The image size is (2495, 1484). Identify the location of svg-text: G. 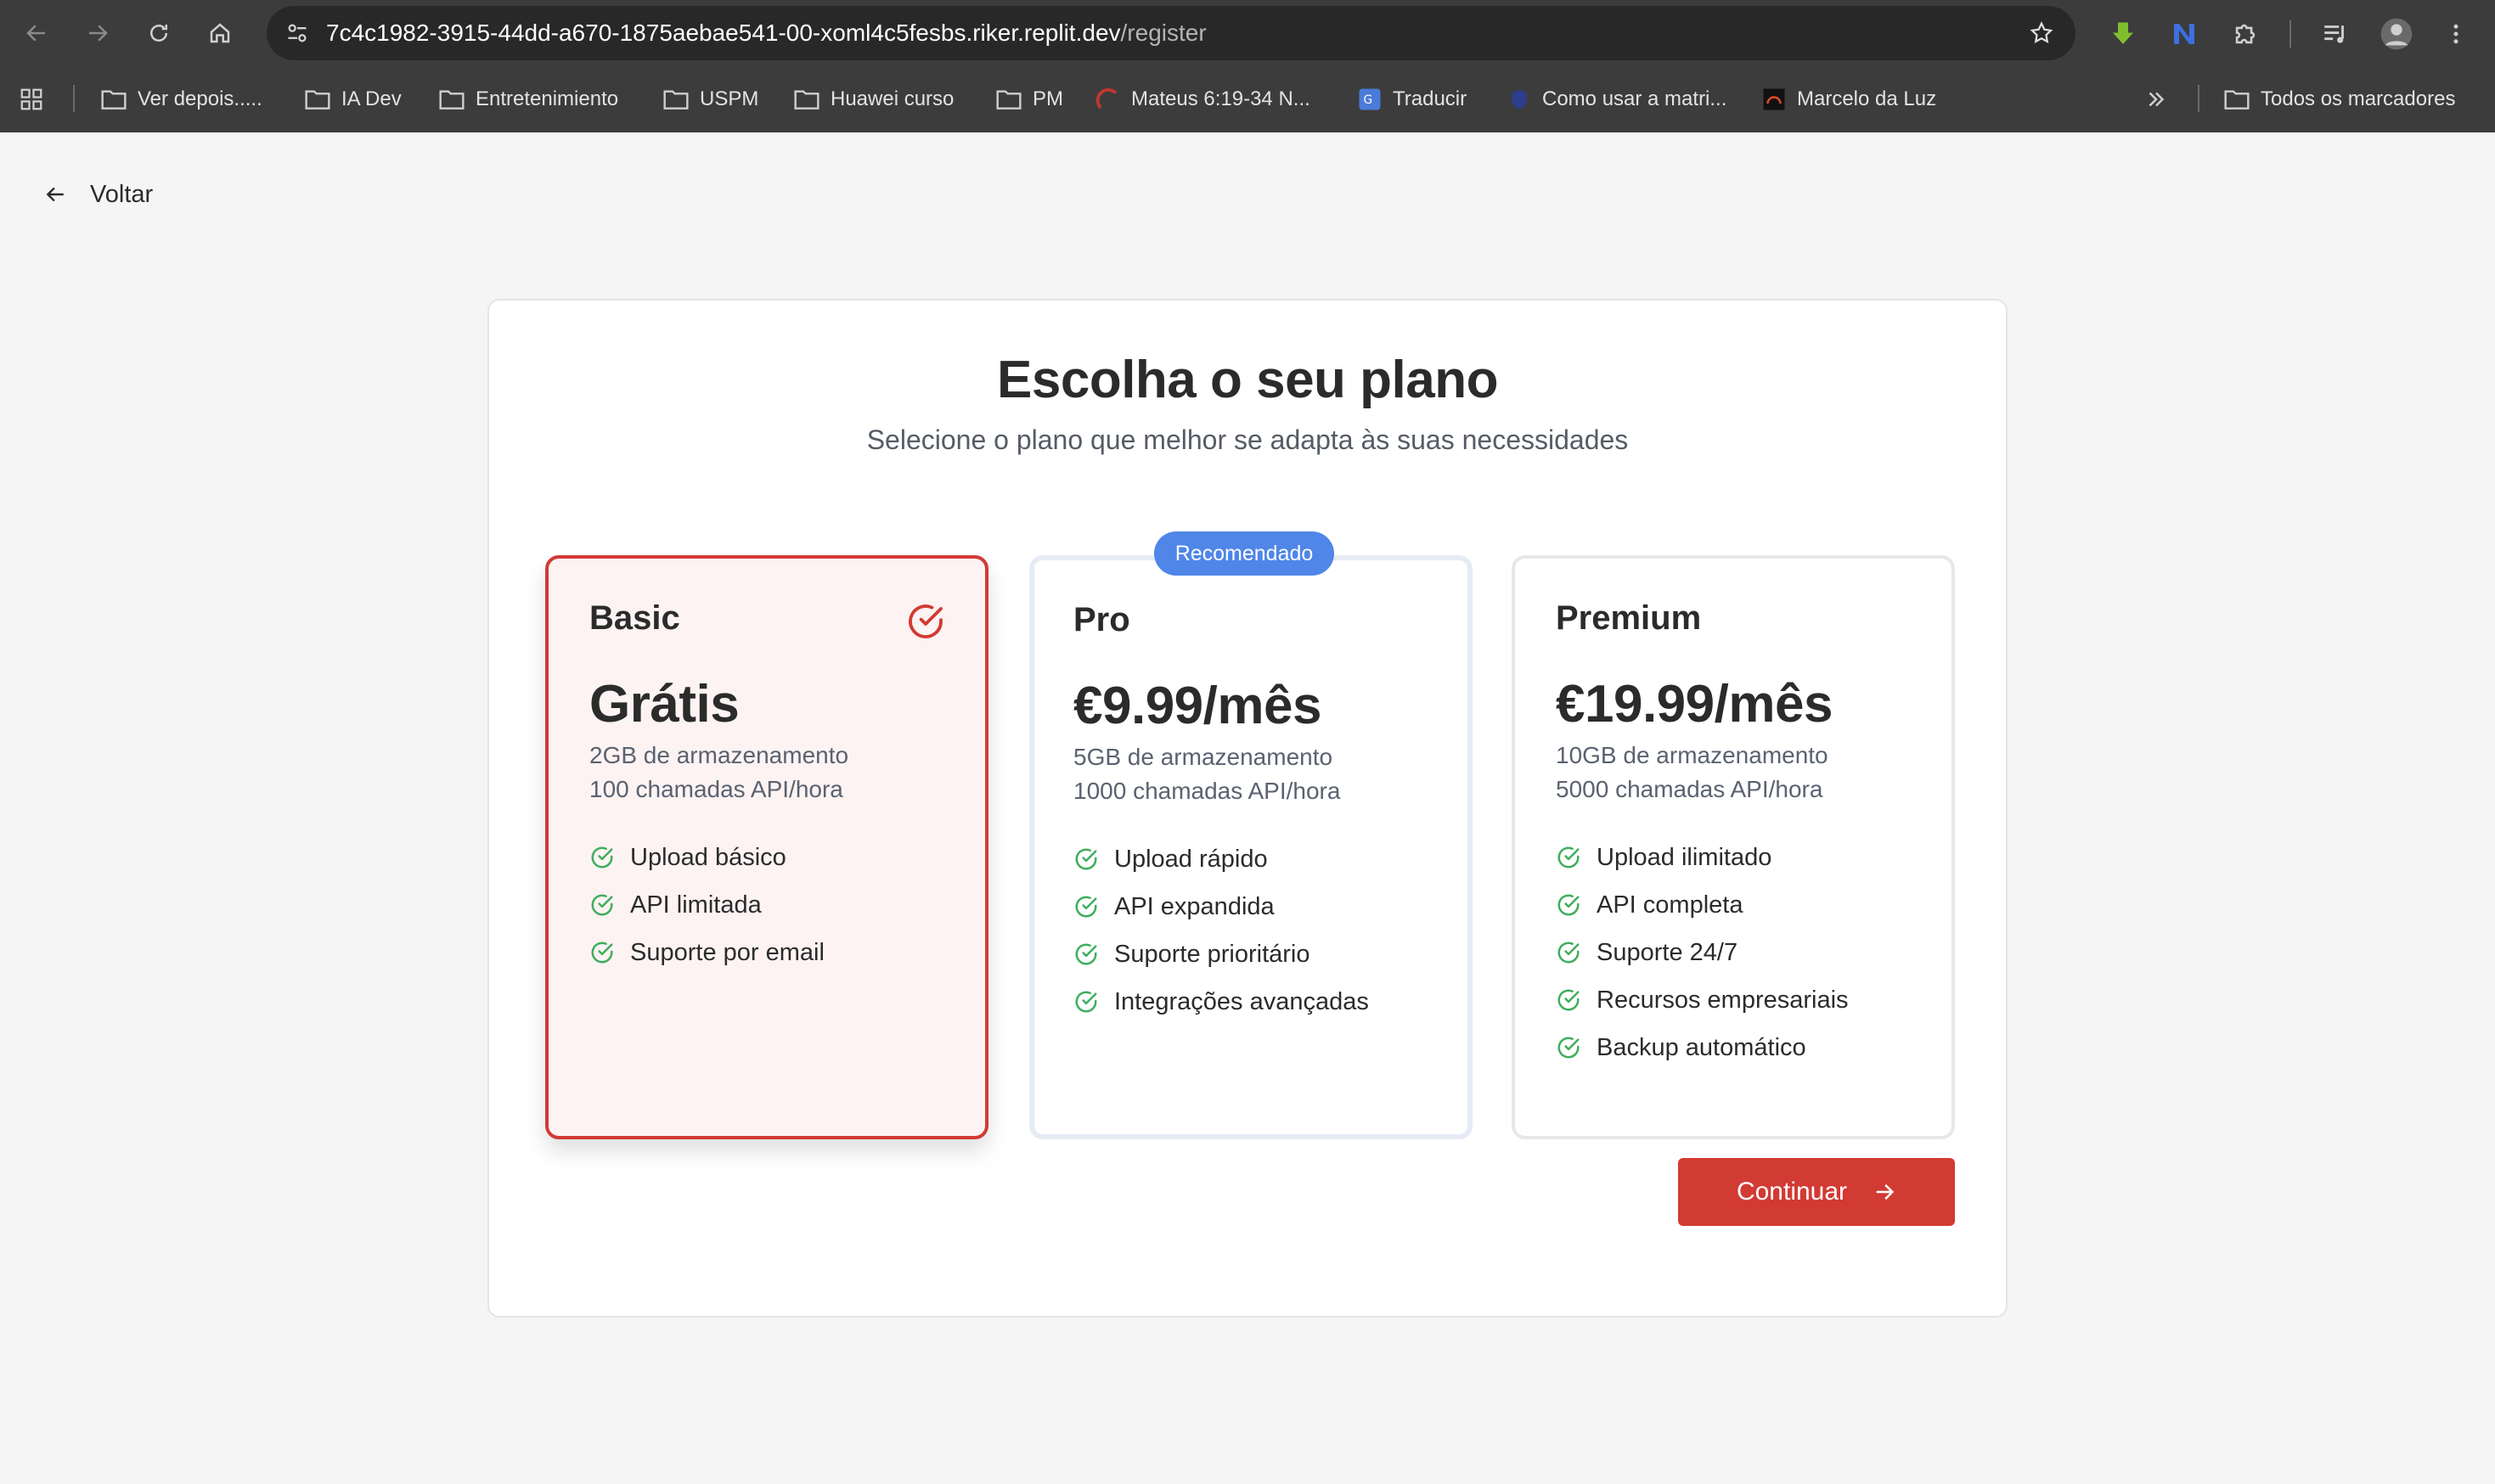
(1368, 100).